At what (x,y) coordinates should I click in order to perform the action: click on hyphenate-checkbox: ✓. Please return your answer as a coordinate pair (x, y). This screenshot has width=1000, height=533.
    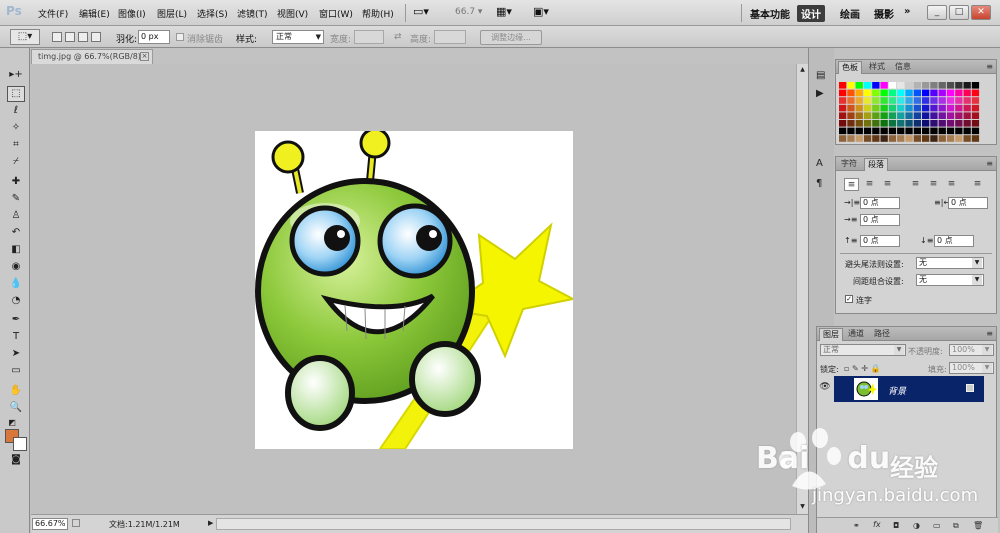
    Looking at the image, I should click on (849, 299).